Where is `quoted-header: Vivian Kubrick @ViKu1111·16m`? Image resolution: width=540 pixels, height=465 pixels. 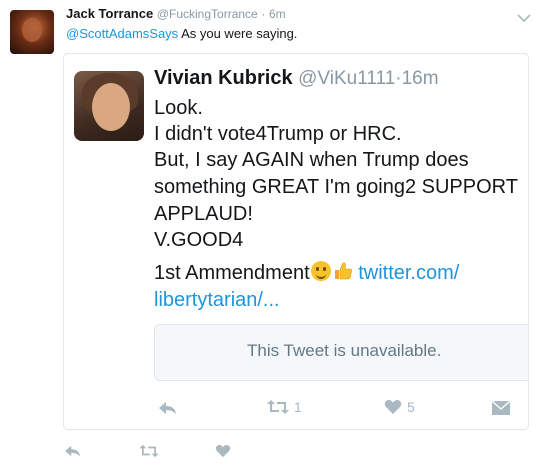 quoted-header: Vivian Kubrick @ViKu1111·16m is located at coordinates (296, 78).